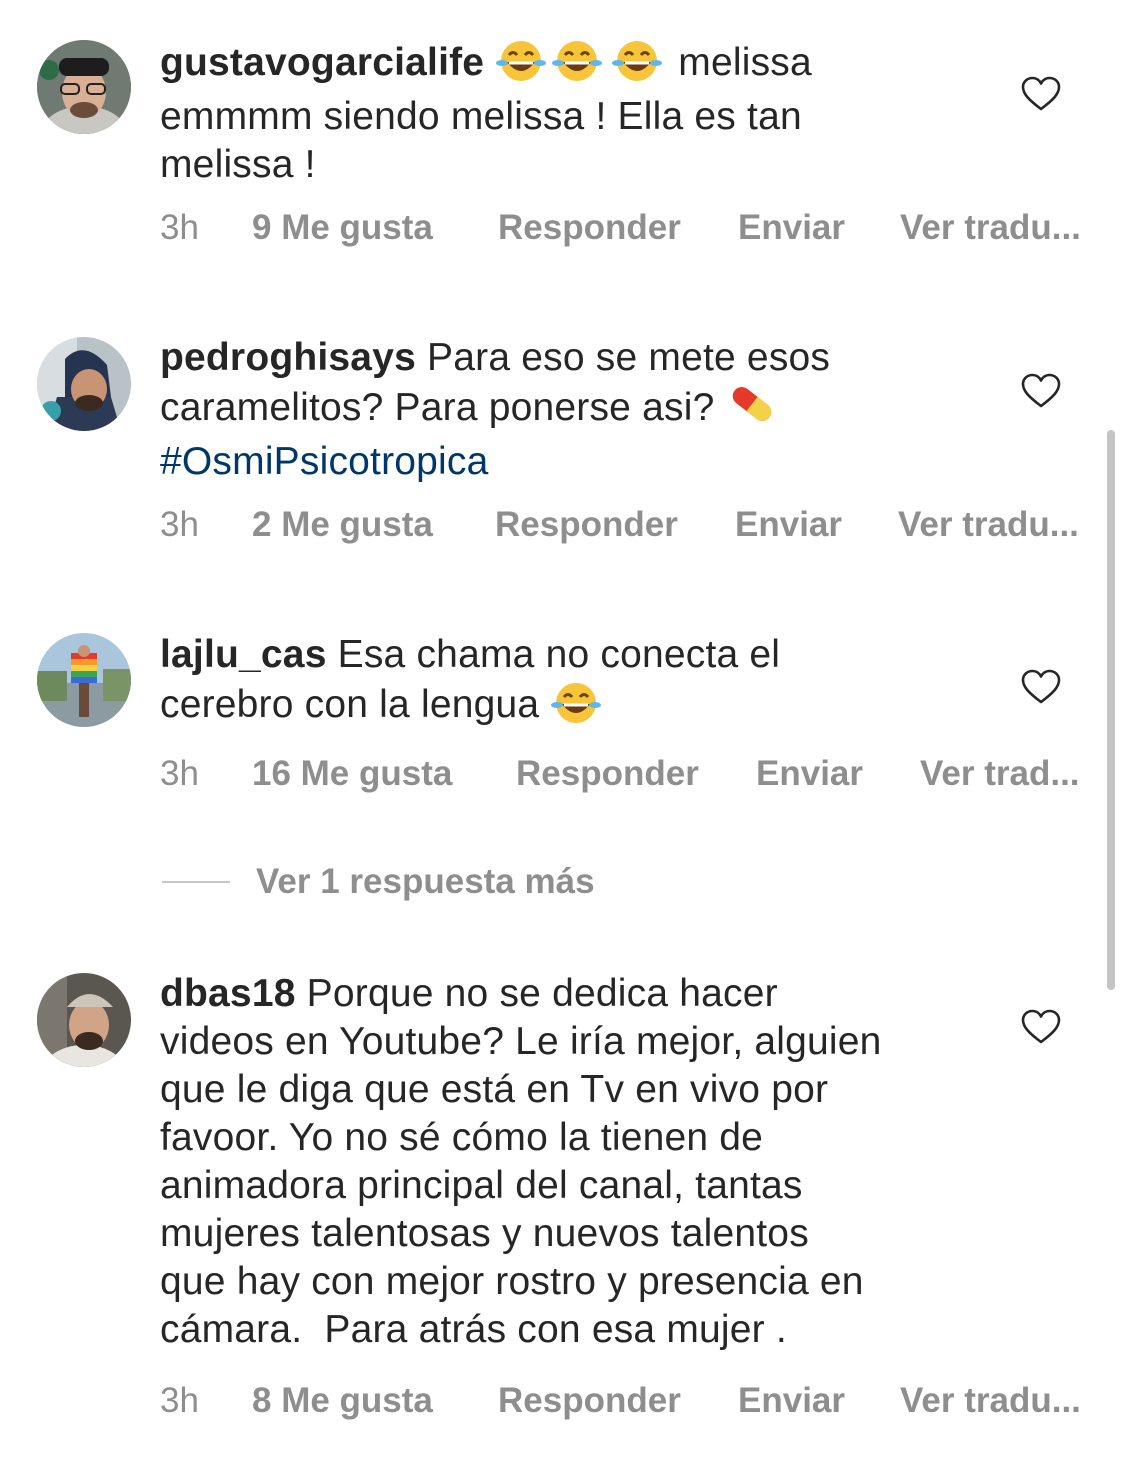  What do you see at coordinates (342, 525) in the screenshot?
I see `likes-count: 2 Me gusta` at bounding box center [342, 525].